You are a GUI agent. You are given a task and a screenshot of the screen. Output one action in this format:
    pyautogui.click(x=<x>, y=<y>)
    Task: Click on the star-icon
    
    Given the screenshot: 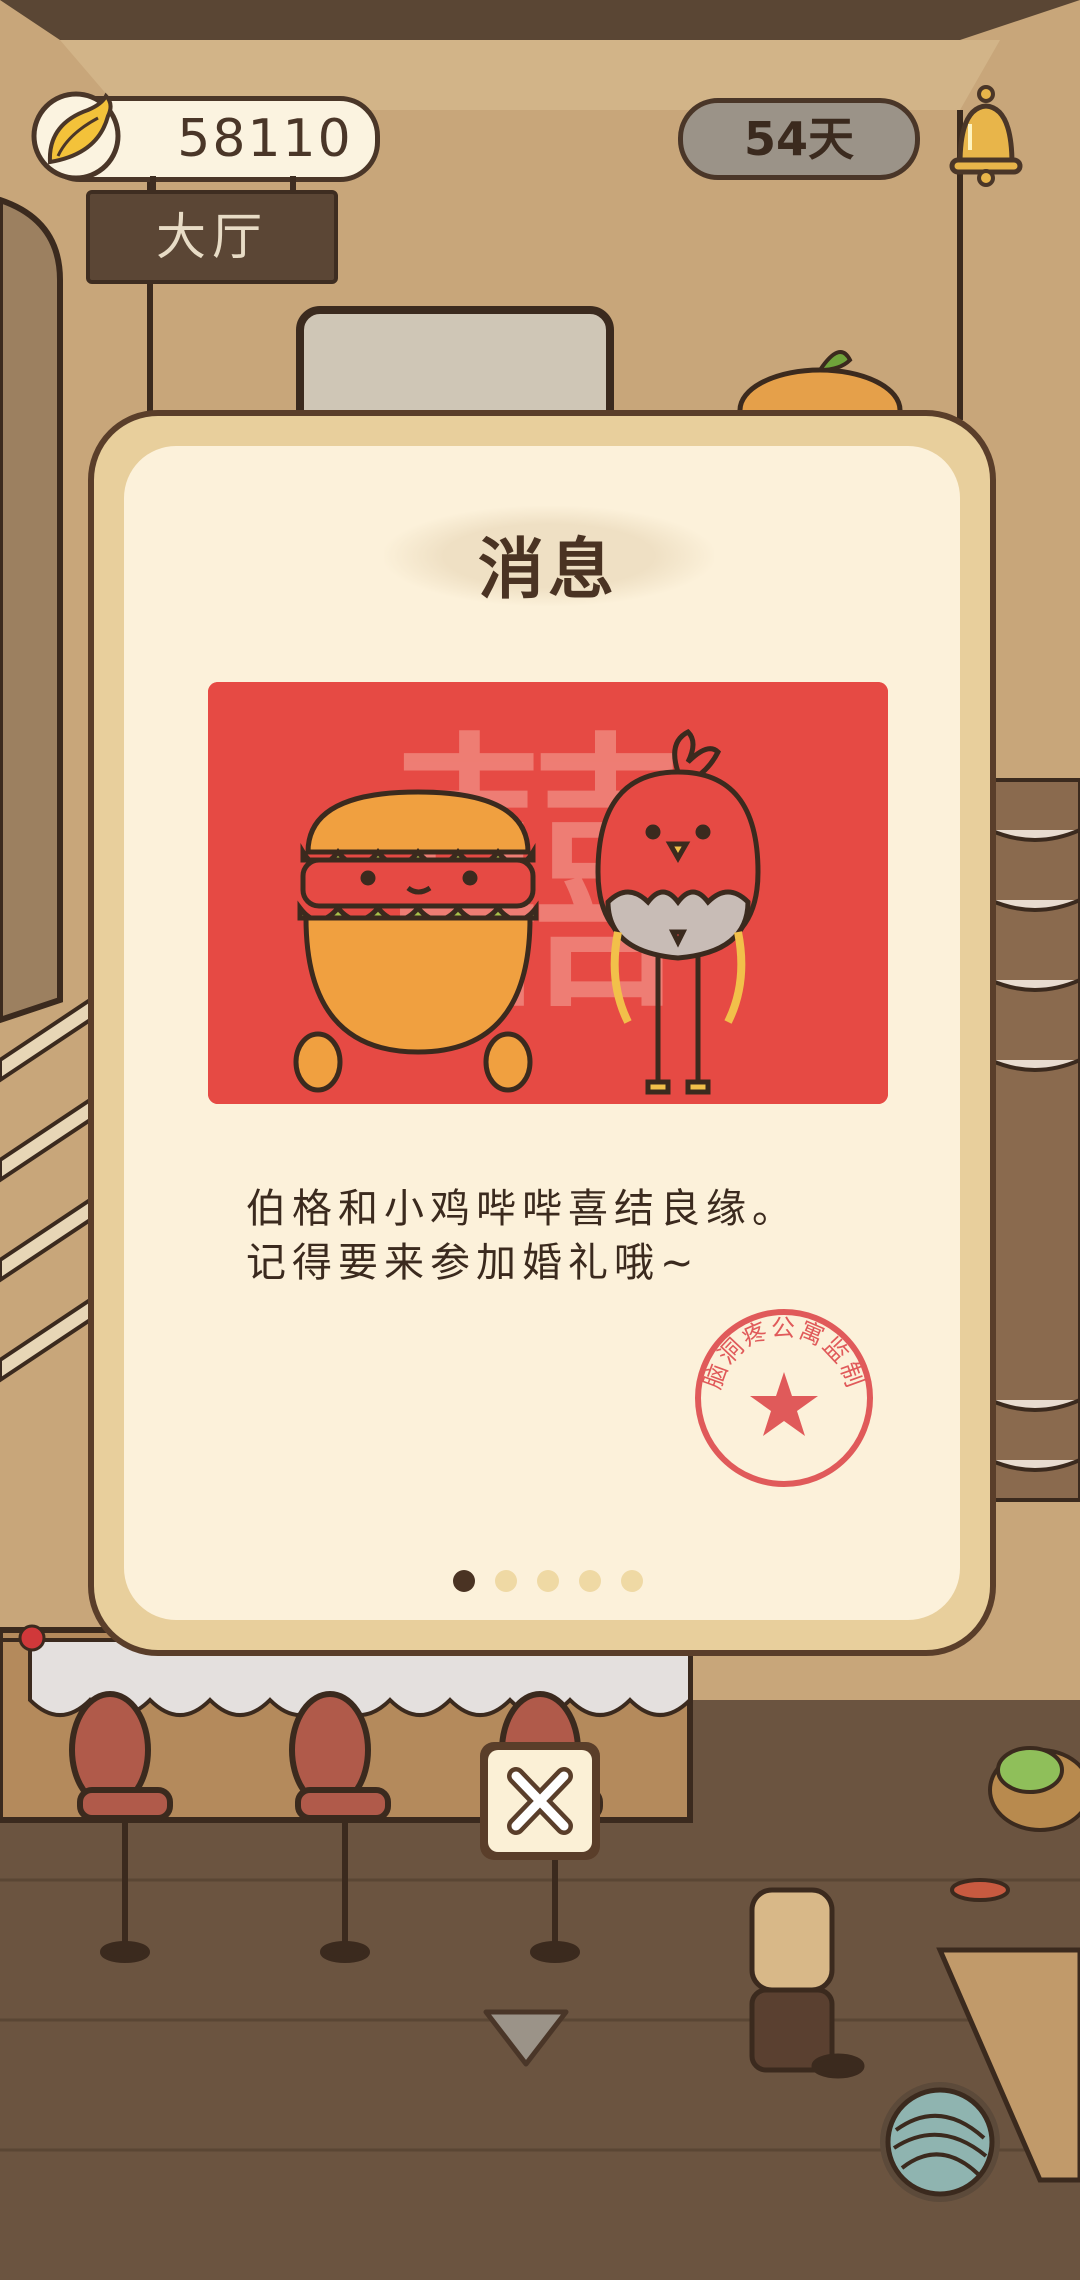 What is the action you would take?
    pyautogui.click(x=784, y=1404)
    